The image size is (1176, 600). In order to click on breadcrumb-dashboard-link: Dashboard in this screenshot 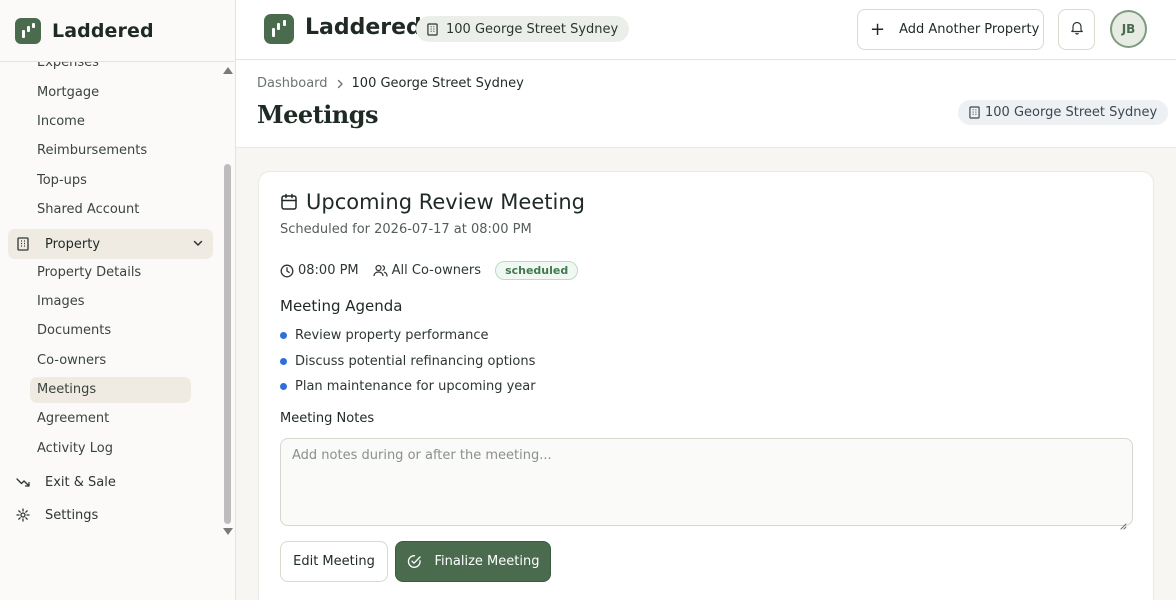, I will do `click(292, 83)`.